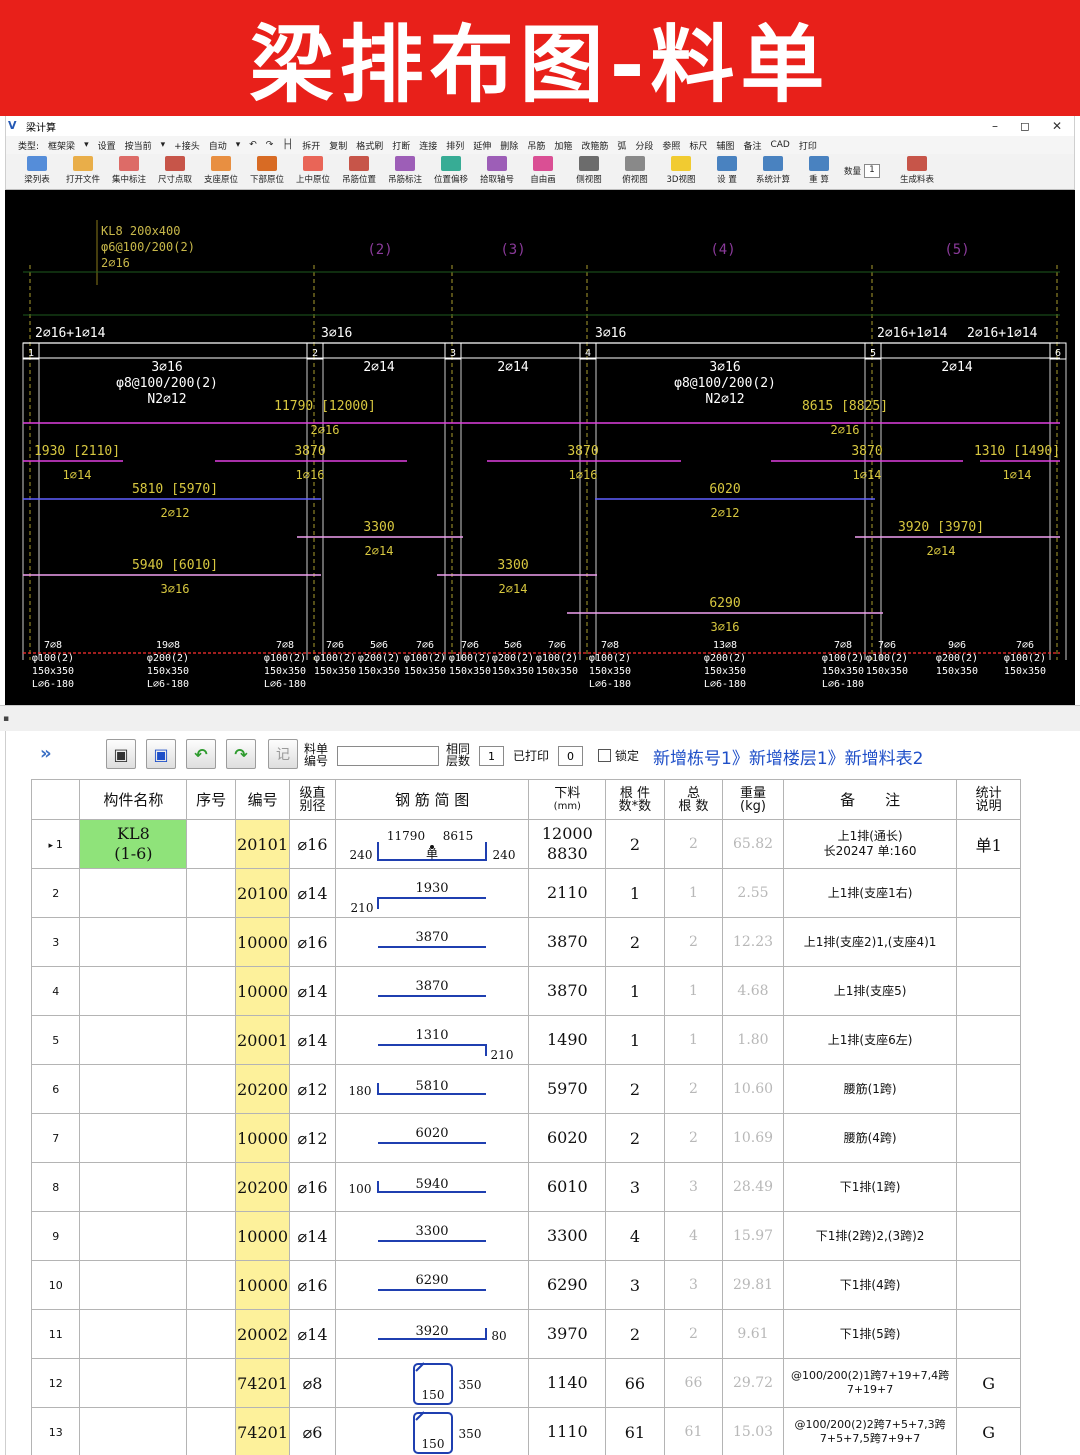  What do you see at coordinates (241, 754) in the screenshot?
I see `redo-button: ↷` at bounding box center [241, 754].